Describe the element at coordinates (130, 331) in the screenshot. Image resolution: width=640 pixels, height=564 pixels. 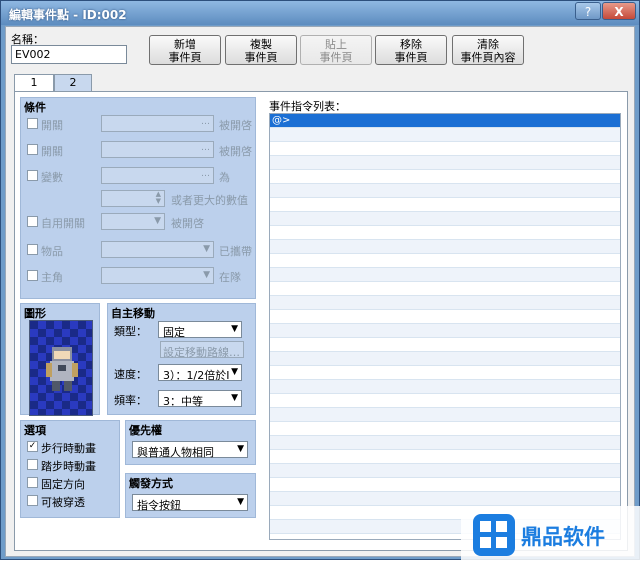
I see `move-type-label: 類型：` at that location.